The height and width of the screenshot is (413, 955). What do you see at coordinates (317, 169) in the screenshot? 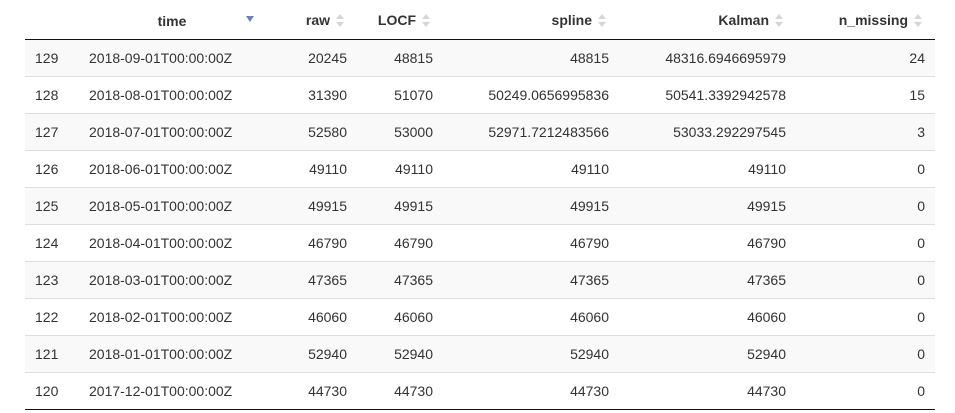
I see `cell-raw: 49110` at bounding box center [317, 169].